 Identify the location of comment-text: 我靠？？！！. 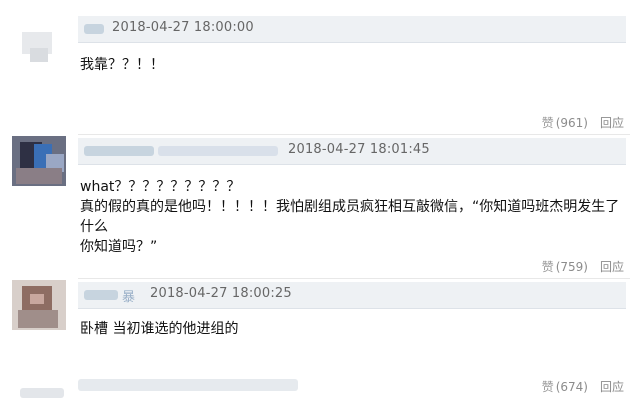
(122, 65).